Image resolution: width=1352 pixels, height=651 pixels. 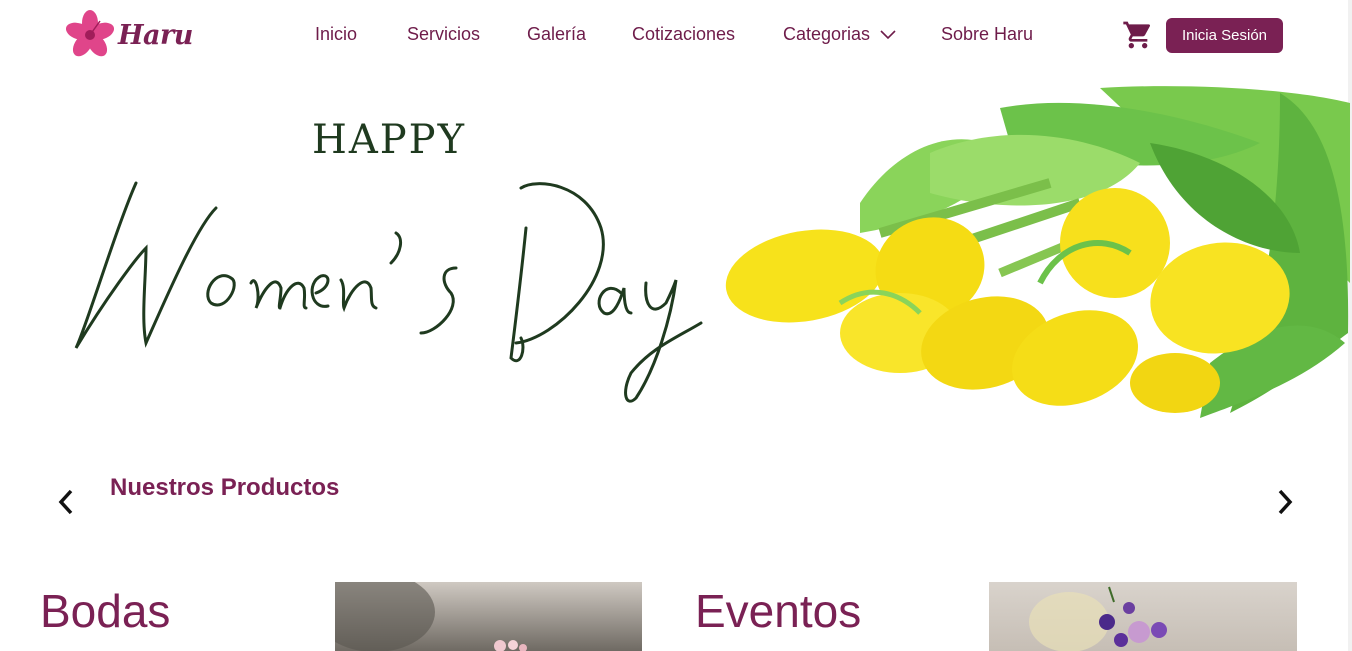 What do you see at coordinates (431, 616) in the screenshot?
I see `bouquet-image` at bounding box center [431, 616].